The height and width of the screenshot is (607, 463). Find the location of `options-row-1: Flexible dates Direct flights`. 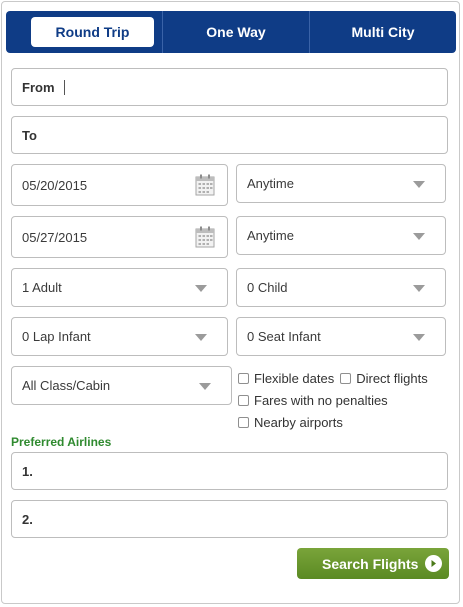

options-row-1: Flexible dates Direct flights is located at coordinates (348, 378).